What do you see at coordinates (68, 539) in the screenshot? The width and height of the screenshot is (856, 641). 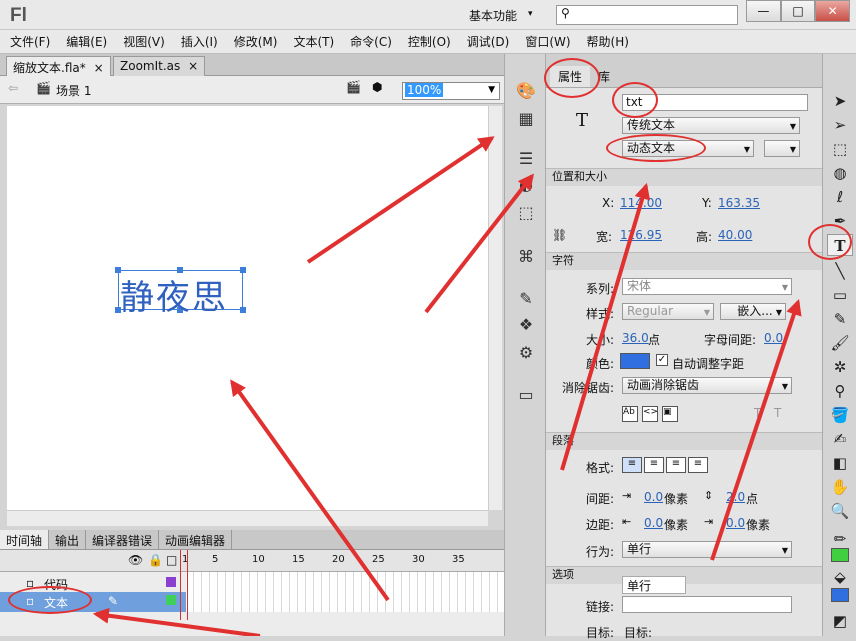 I see `tab-output: 输出` at bounding box center [68, 539].